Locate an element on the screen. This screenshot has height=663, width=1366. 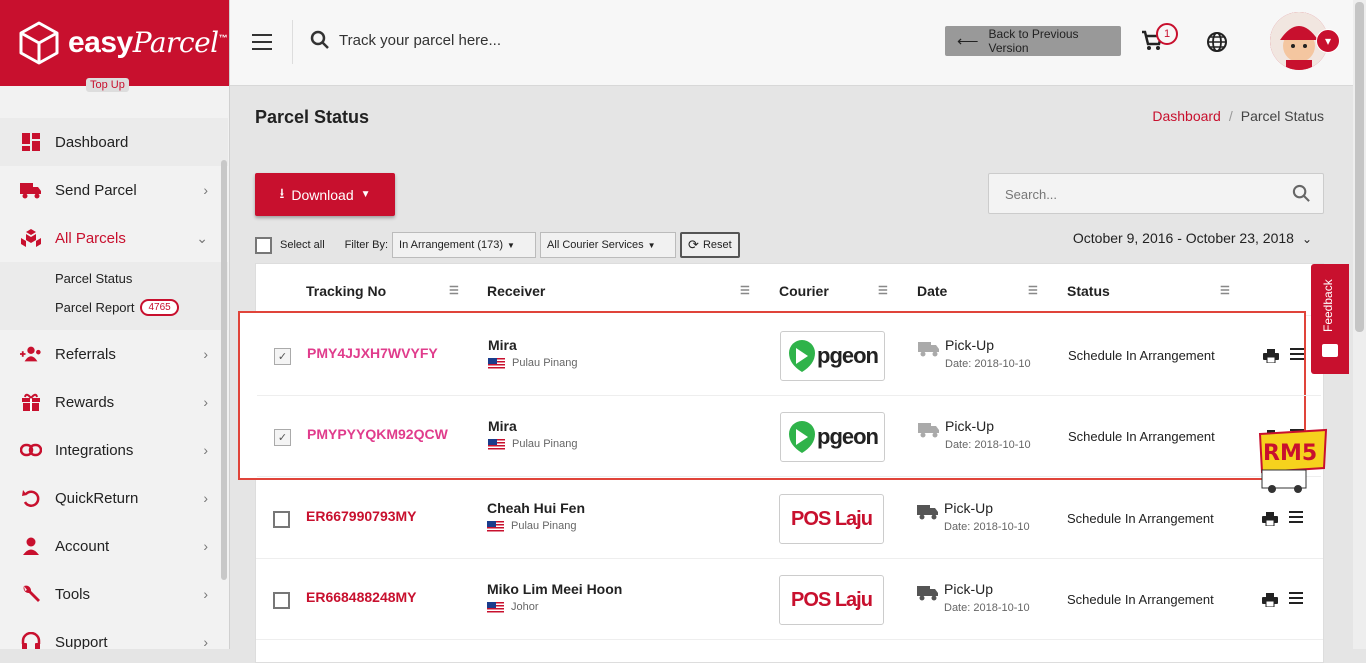
receiver-name: Cheah Hui Fen is located at coordinates (536, 508).